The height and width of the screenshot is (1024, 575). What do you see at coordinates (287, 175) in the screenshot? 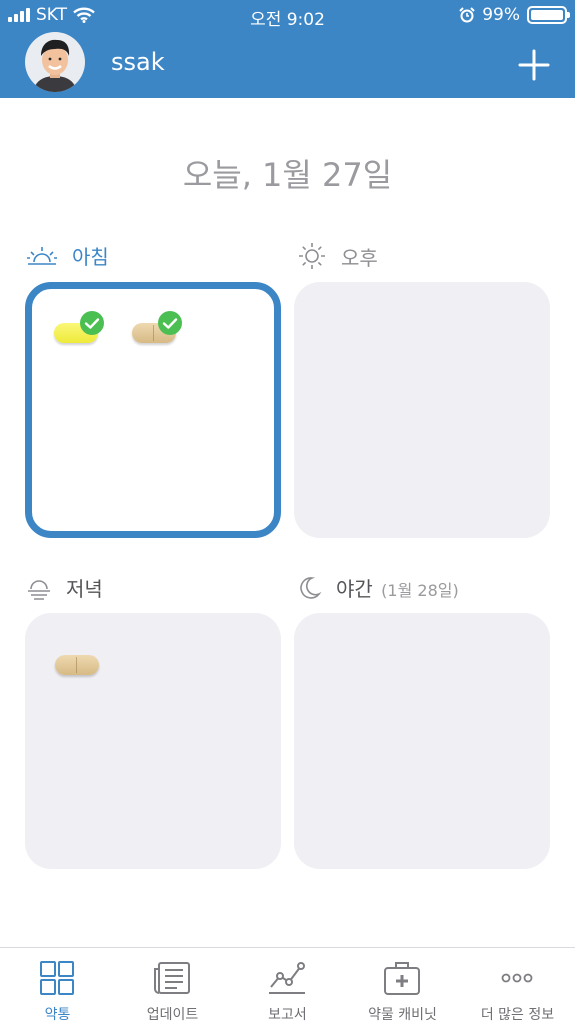
I see `date-title: 오늘, 1월 27일` at bounding box center [287, 175].